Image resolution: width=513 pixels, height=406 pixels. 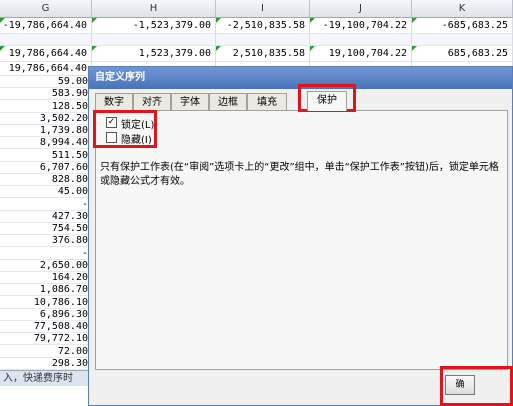 I want to click on column-g-cell: 828.80, so click(x=46, y=180).